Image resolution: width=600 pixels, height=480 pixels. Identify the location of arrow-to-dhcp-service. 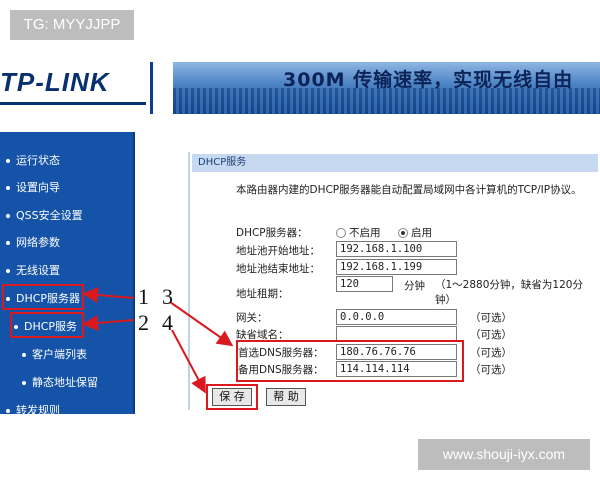
(108, 323).